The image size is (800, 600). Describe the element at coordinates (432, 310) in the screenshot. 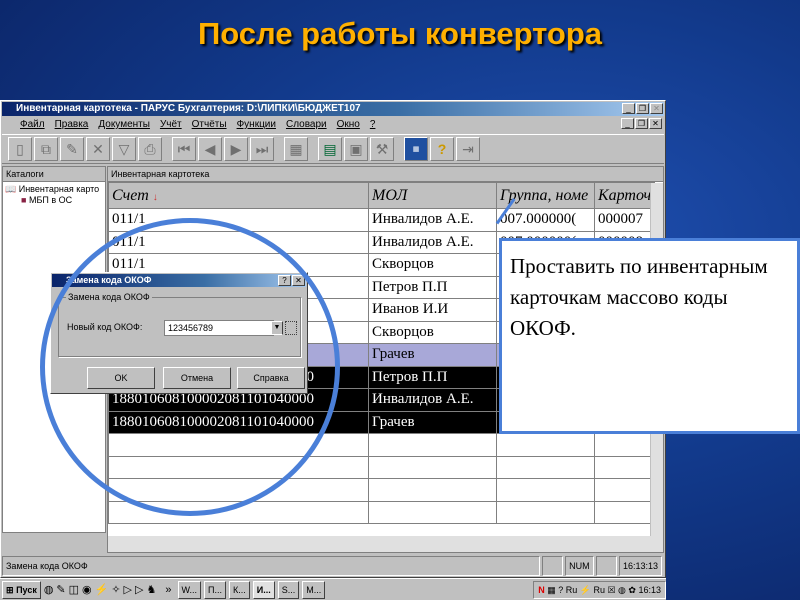

I see `table-cell: Иванов И.И` at that location.